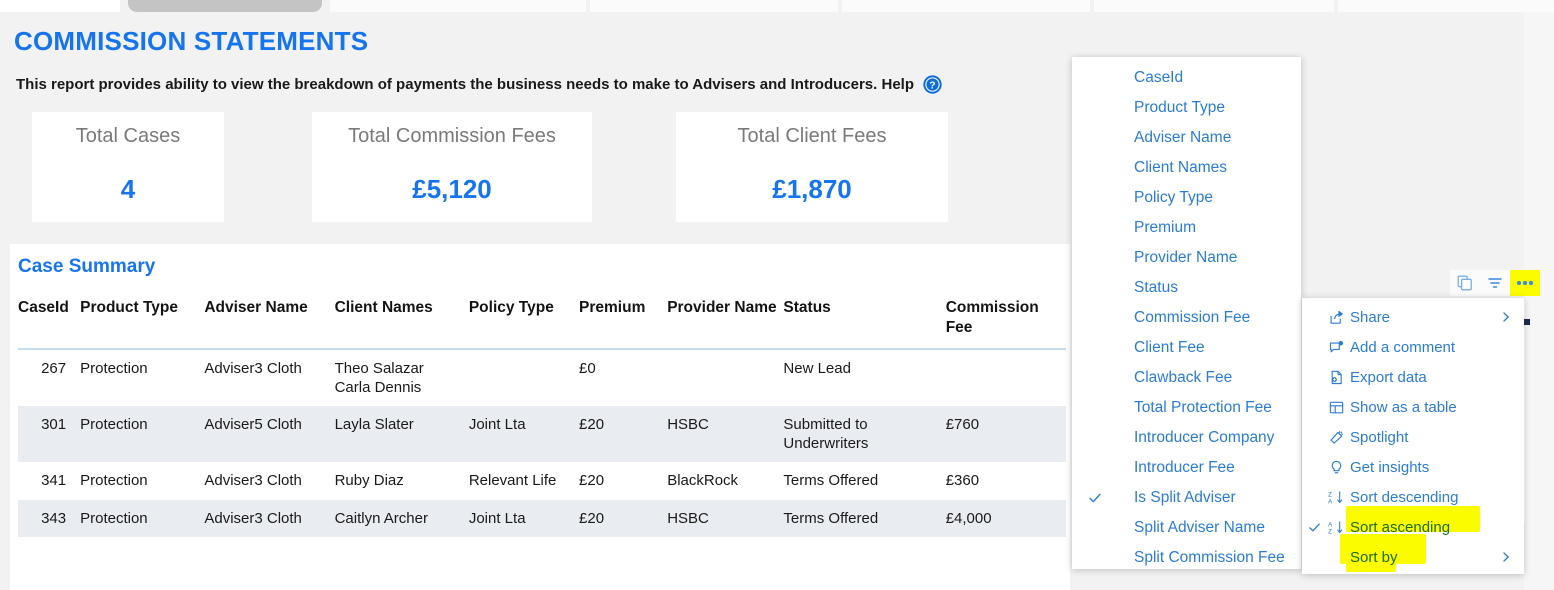 Image resolution: width=1554 pixels, height=590 pixels. What do you see at coordinates (1413, 437) in the screenshot?
I see `menu-item-spotlight: Spotlight` at bounding box center [1413, 437].